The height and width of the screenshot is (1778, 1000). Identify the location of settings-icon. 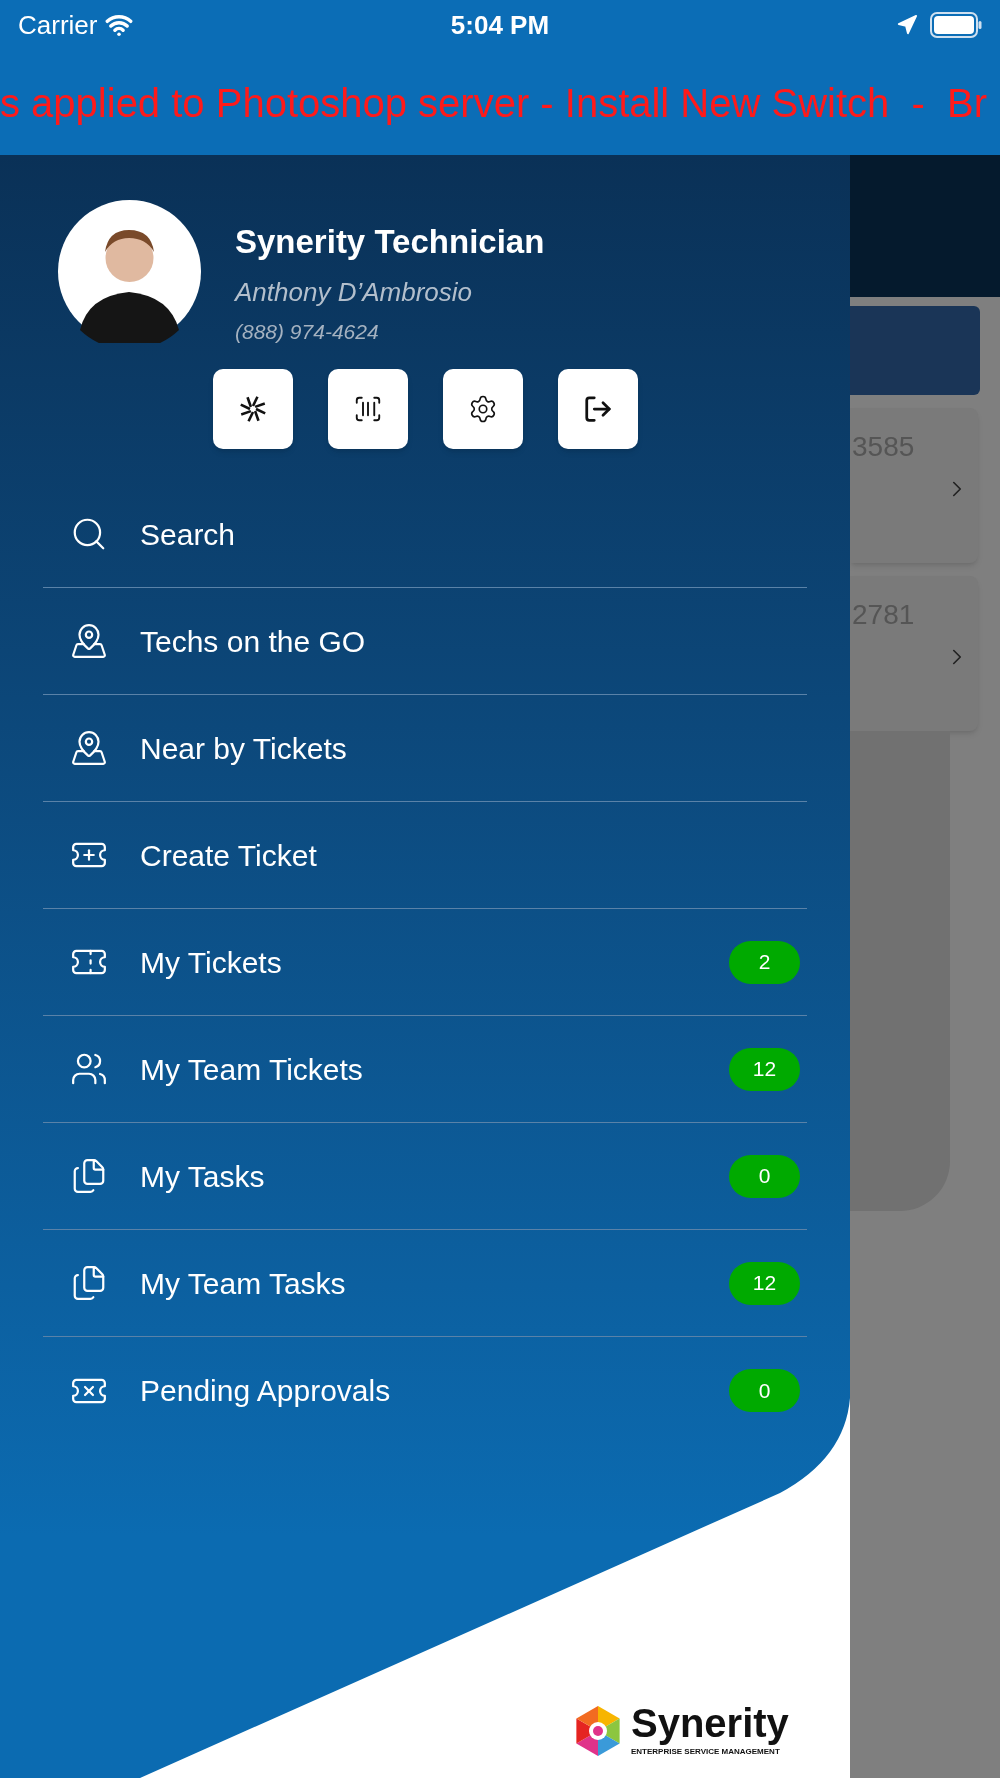
(483, 409).